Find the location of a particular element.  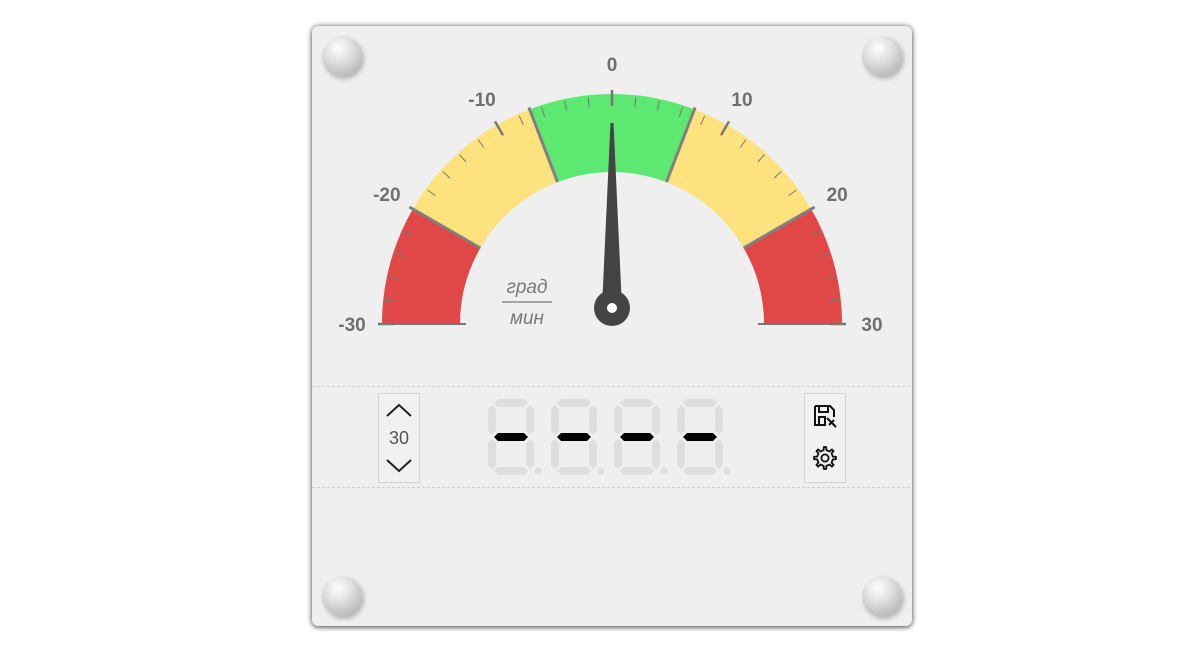

needle-hub-center is located at coordinates (612, 308).